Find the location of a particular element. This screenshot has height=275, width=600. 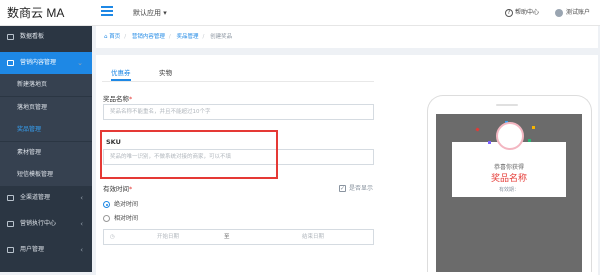

phone-speaker is located at coordinates (507, 105).